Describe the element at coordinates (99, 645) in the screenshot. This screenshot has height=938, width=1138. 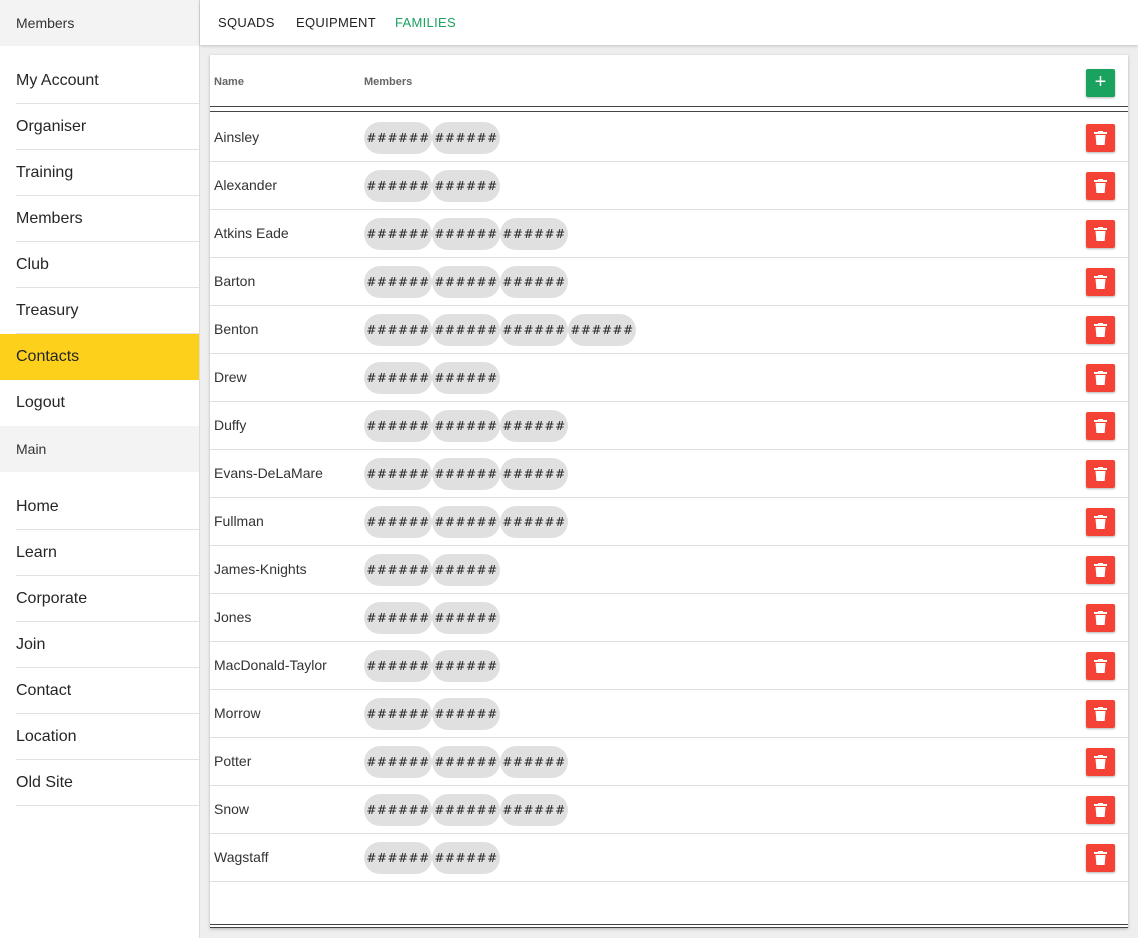
I see `sidebar-item-join: Join` at that location.